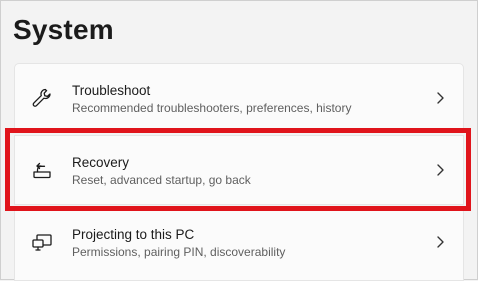 The image size is (478, 281). Describe the element at coordinates (111, 90) in the screenshot. I see `settings-item-title: Troubleshoot` at that location.